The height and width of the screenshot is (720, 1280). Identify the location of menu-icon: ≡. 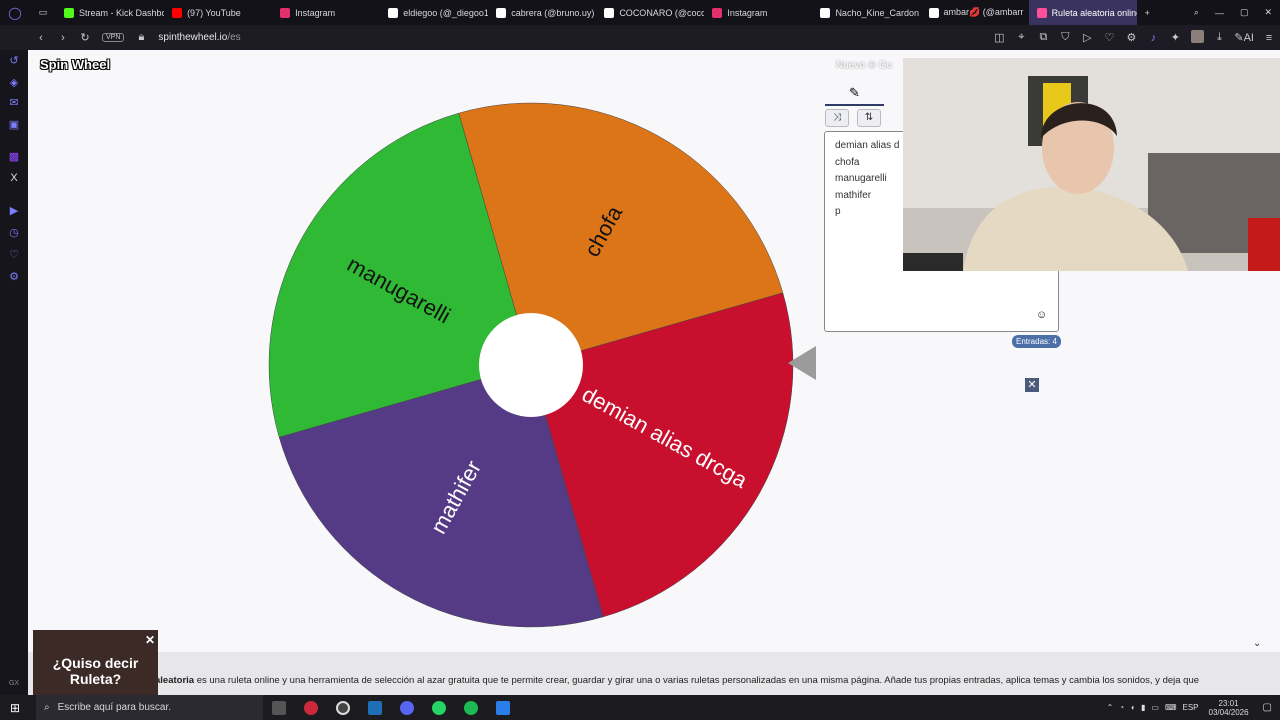
(1269, 38).